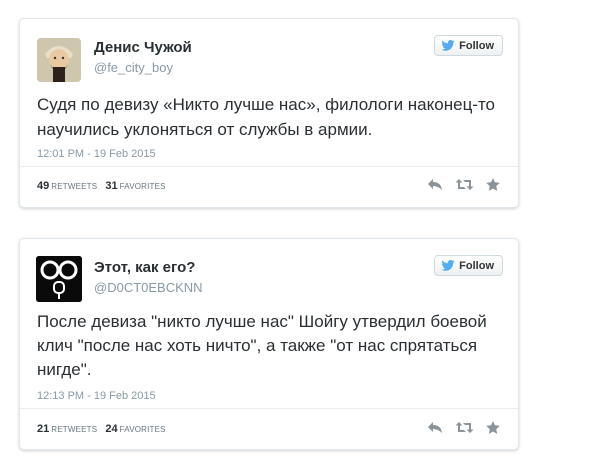 The width and height of the screenshot is (607, 468). What do you see at coordinates (43, 429) in the screenshot?
I see `retweet-count: 21` at bounding box center [43, 429].